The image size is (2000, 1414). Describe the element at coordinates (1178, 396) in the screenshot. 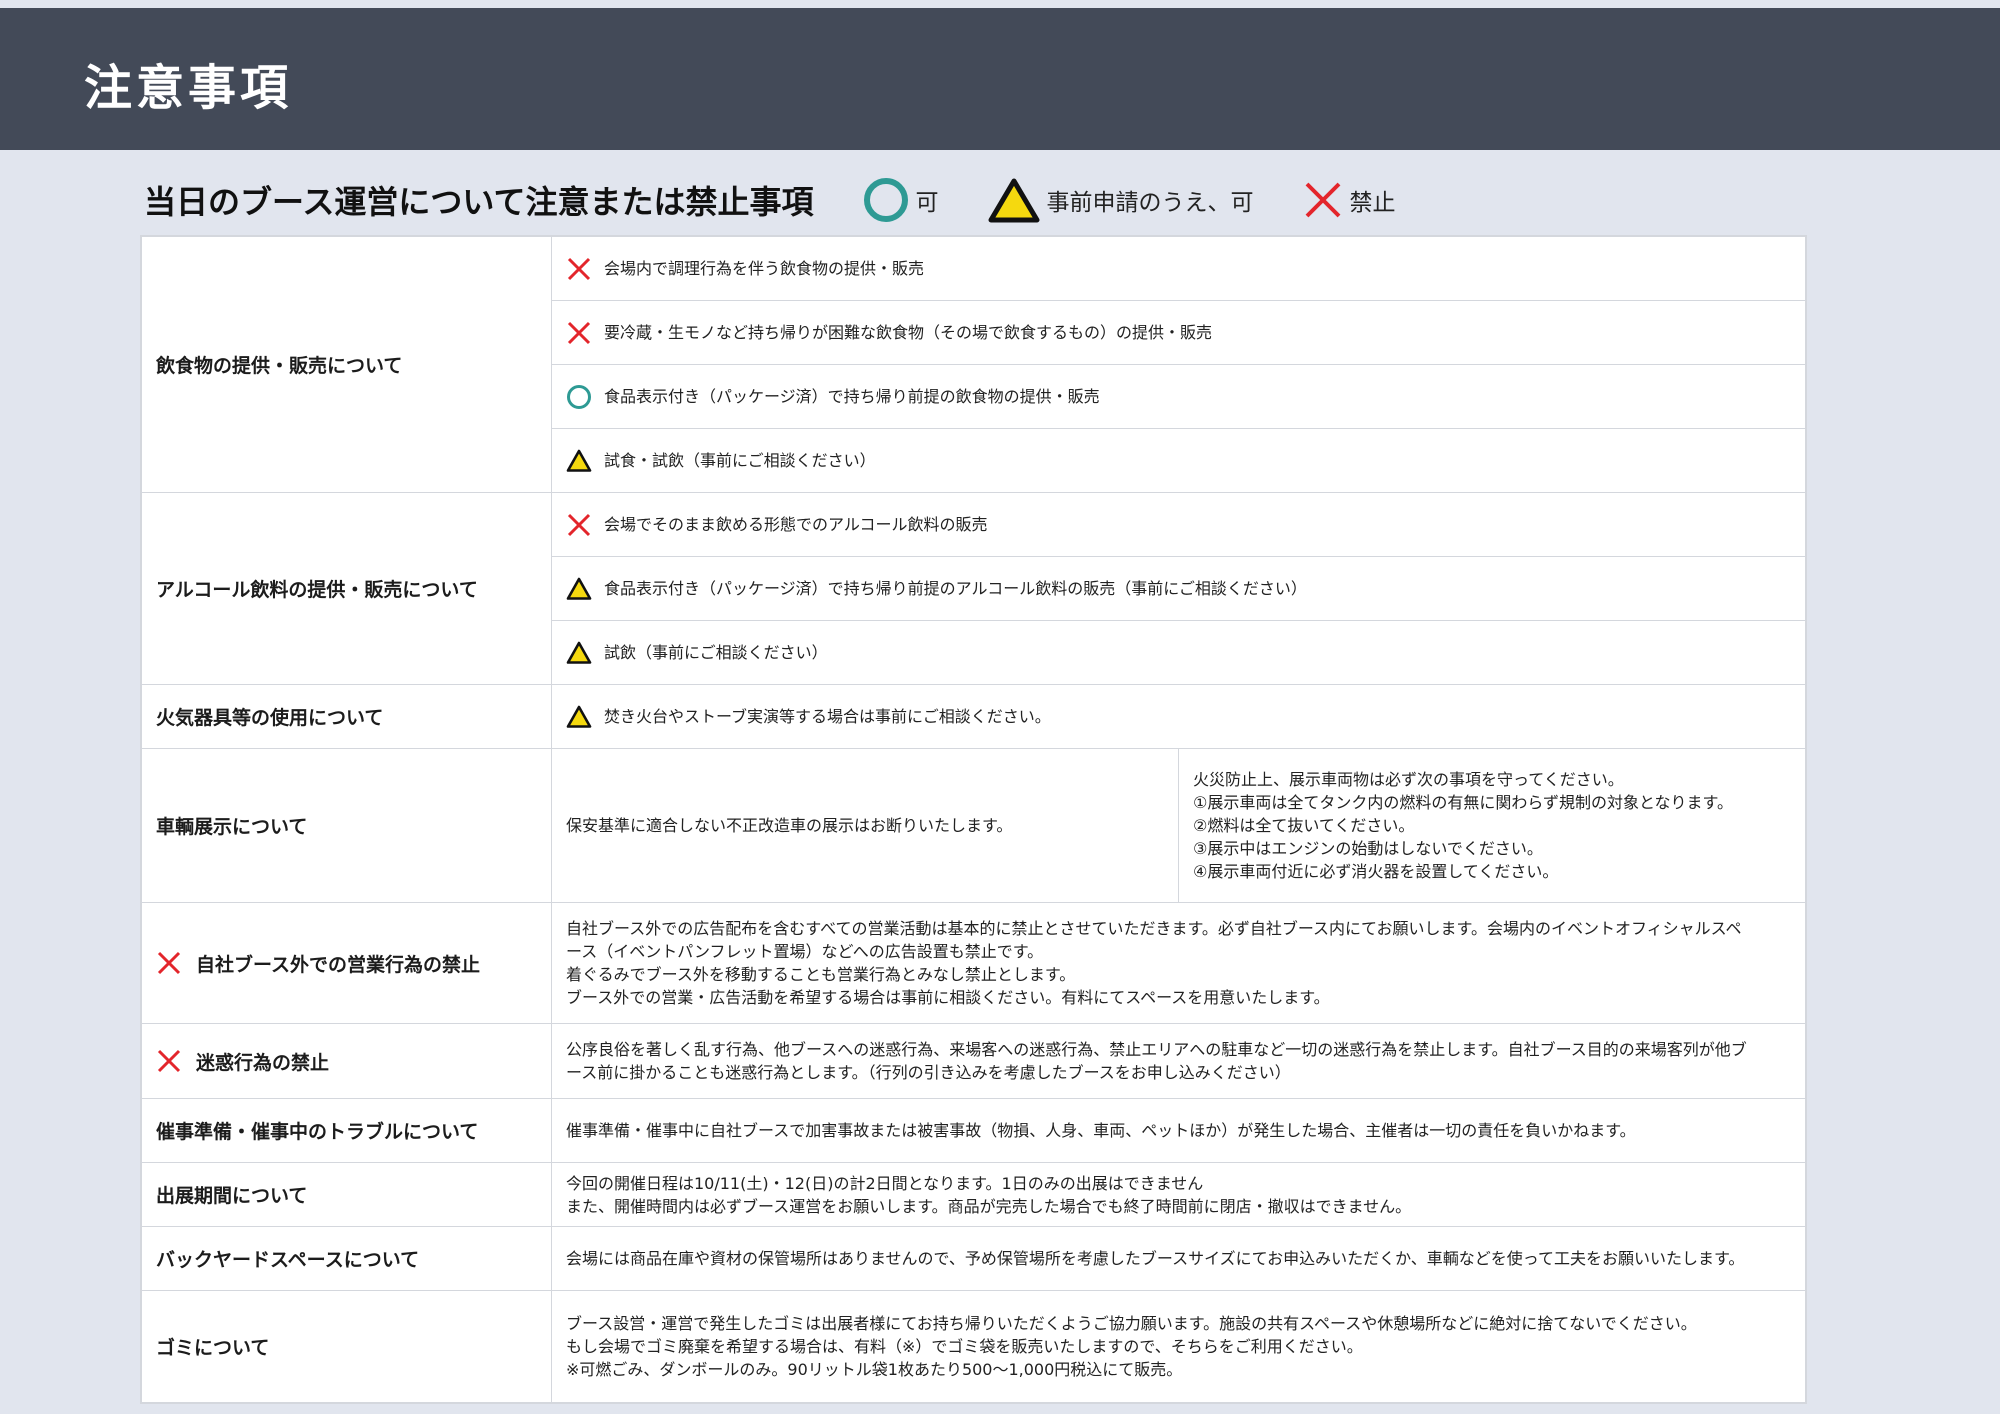

I see `rule-cell: 食品表示付き（パッケージ済）で持ち帰り前提の飲食物の提供・販売` at that location.